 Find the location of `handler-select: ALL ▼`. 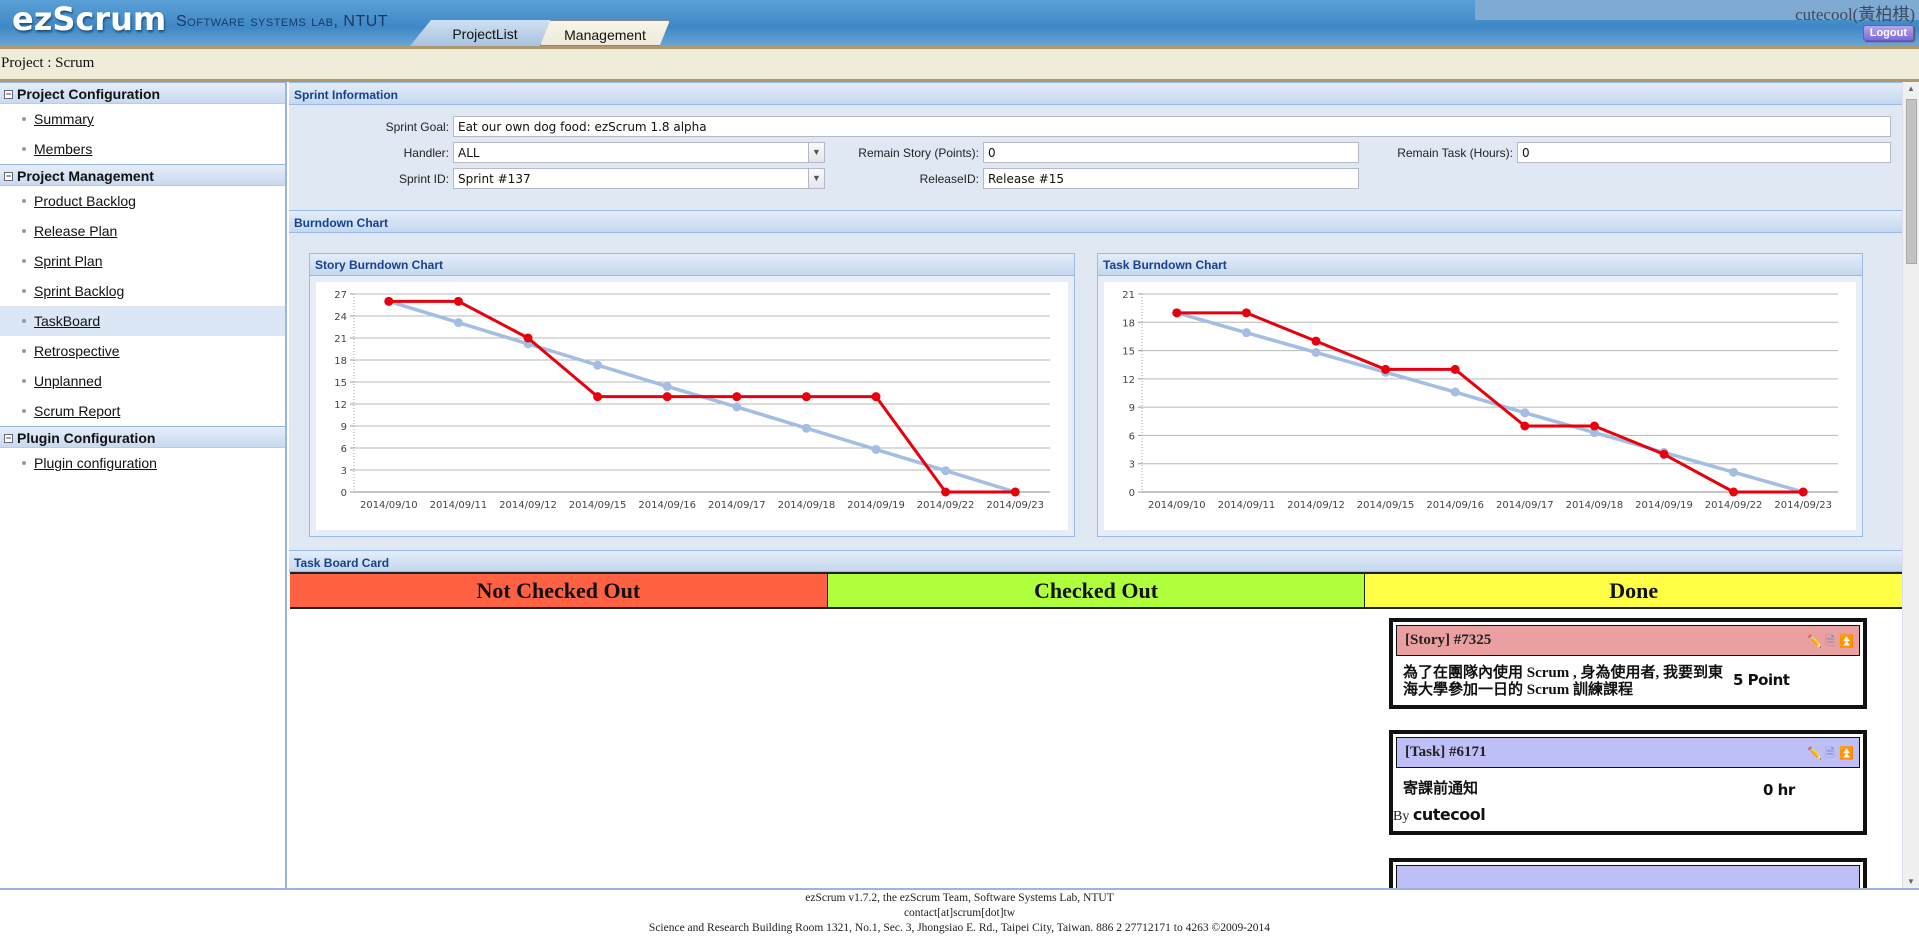

handler-select: ALL ▼ is located at coordinates (639, 152).